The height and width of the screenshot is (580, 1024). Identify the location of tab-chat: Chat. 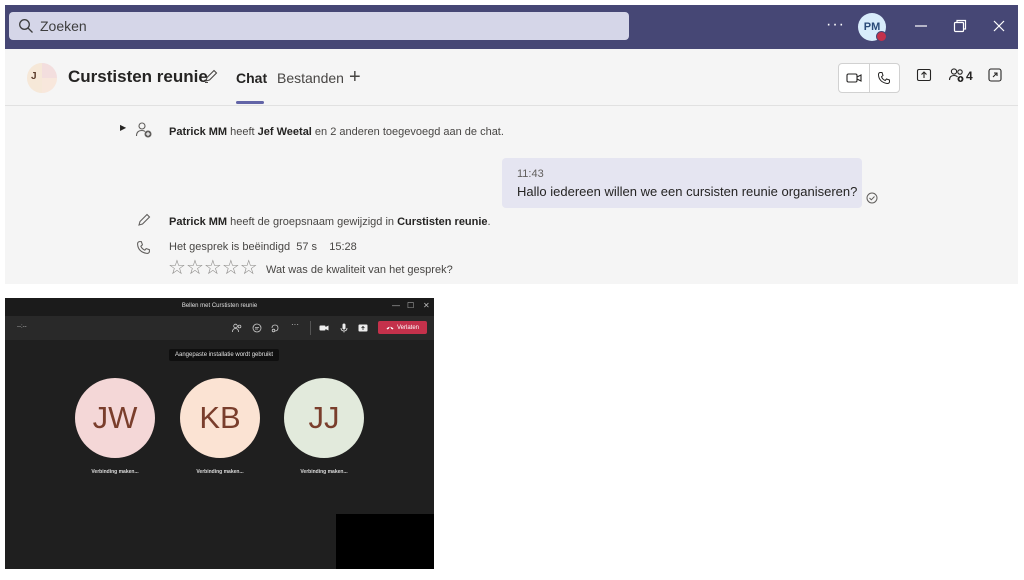
(251, 78).